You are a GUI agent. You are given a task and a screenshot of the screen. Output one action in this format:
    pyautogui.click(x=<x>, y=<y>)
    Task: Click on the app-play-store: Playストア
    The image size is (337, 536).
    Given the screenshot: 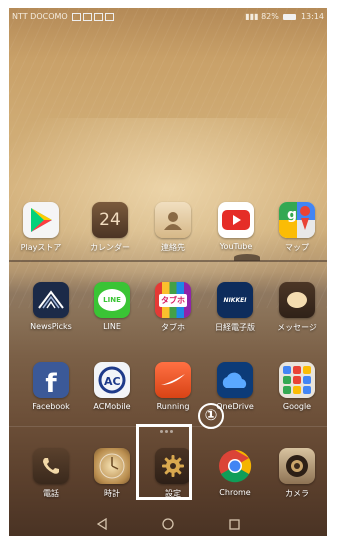 What is the action you would take?
    pyautogui.click(x=41, y=227)
    